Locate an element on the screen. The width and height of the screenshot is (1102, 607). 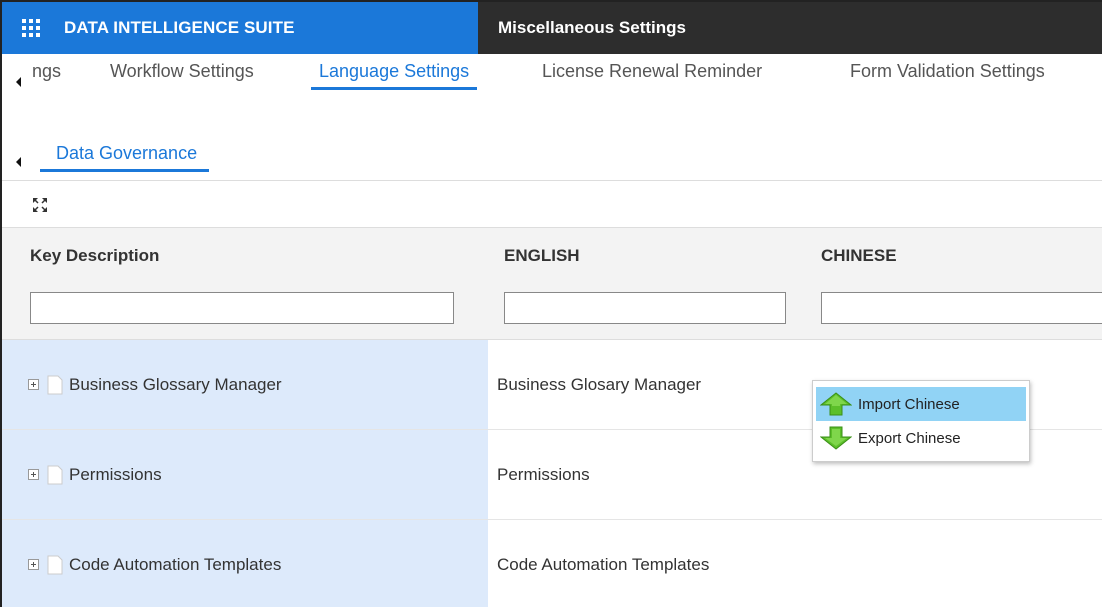
english-text: Business Glosary Manager is located at coordinates (599, 384).